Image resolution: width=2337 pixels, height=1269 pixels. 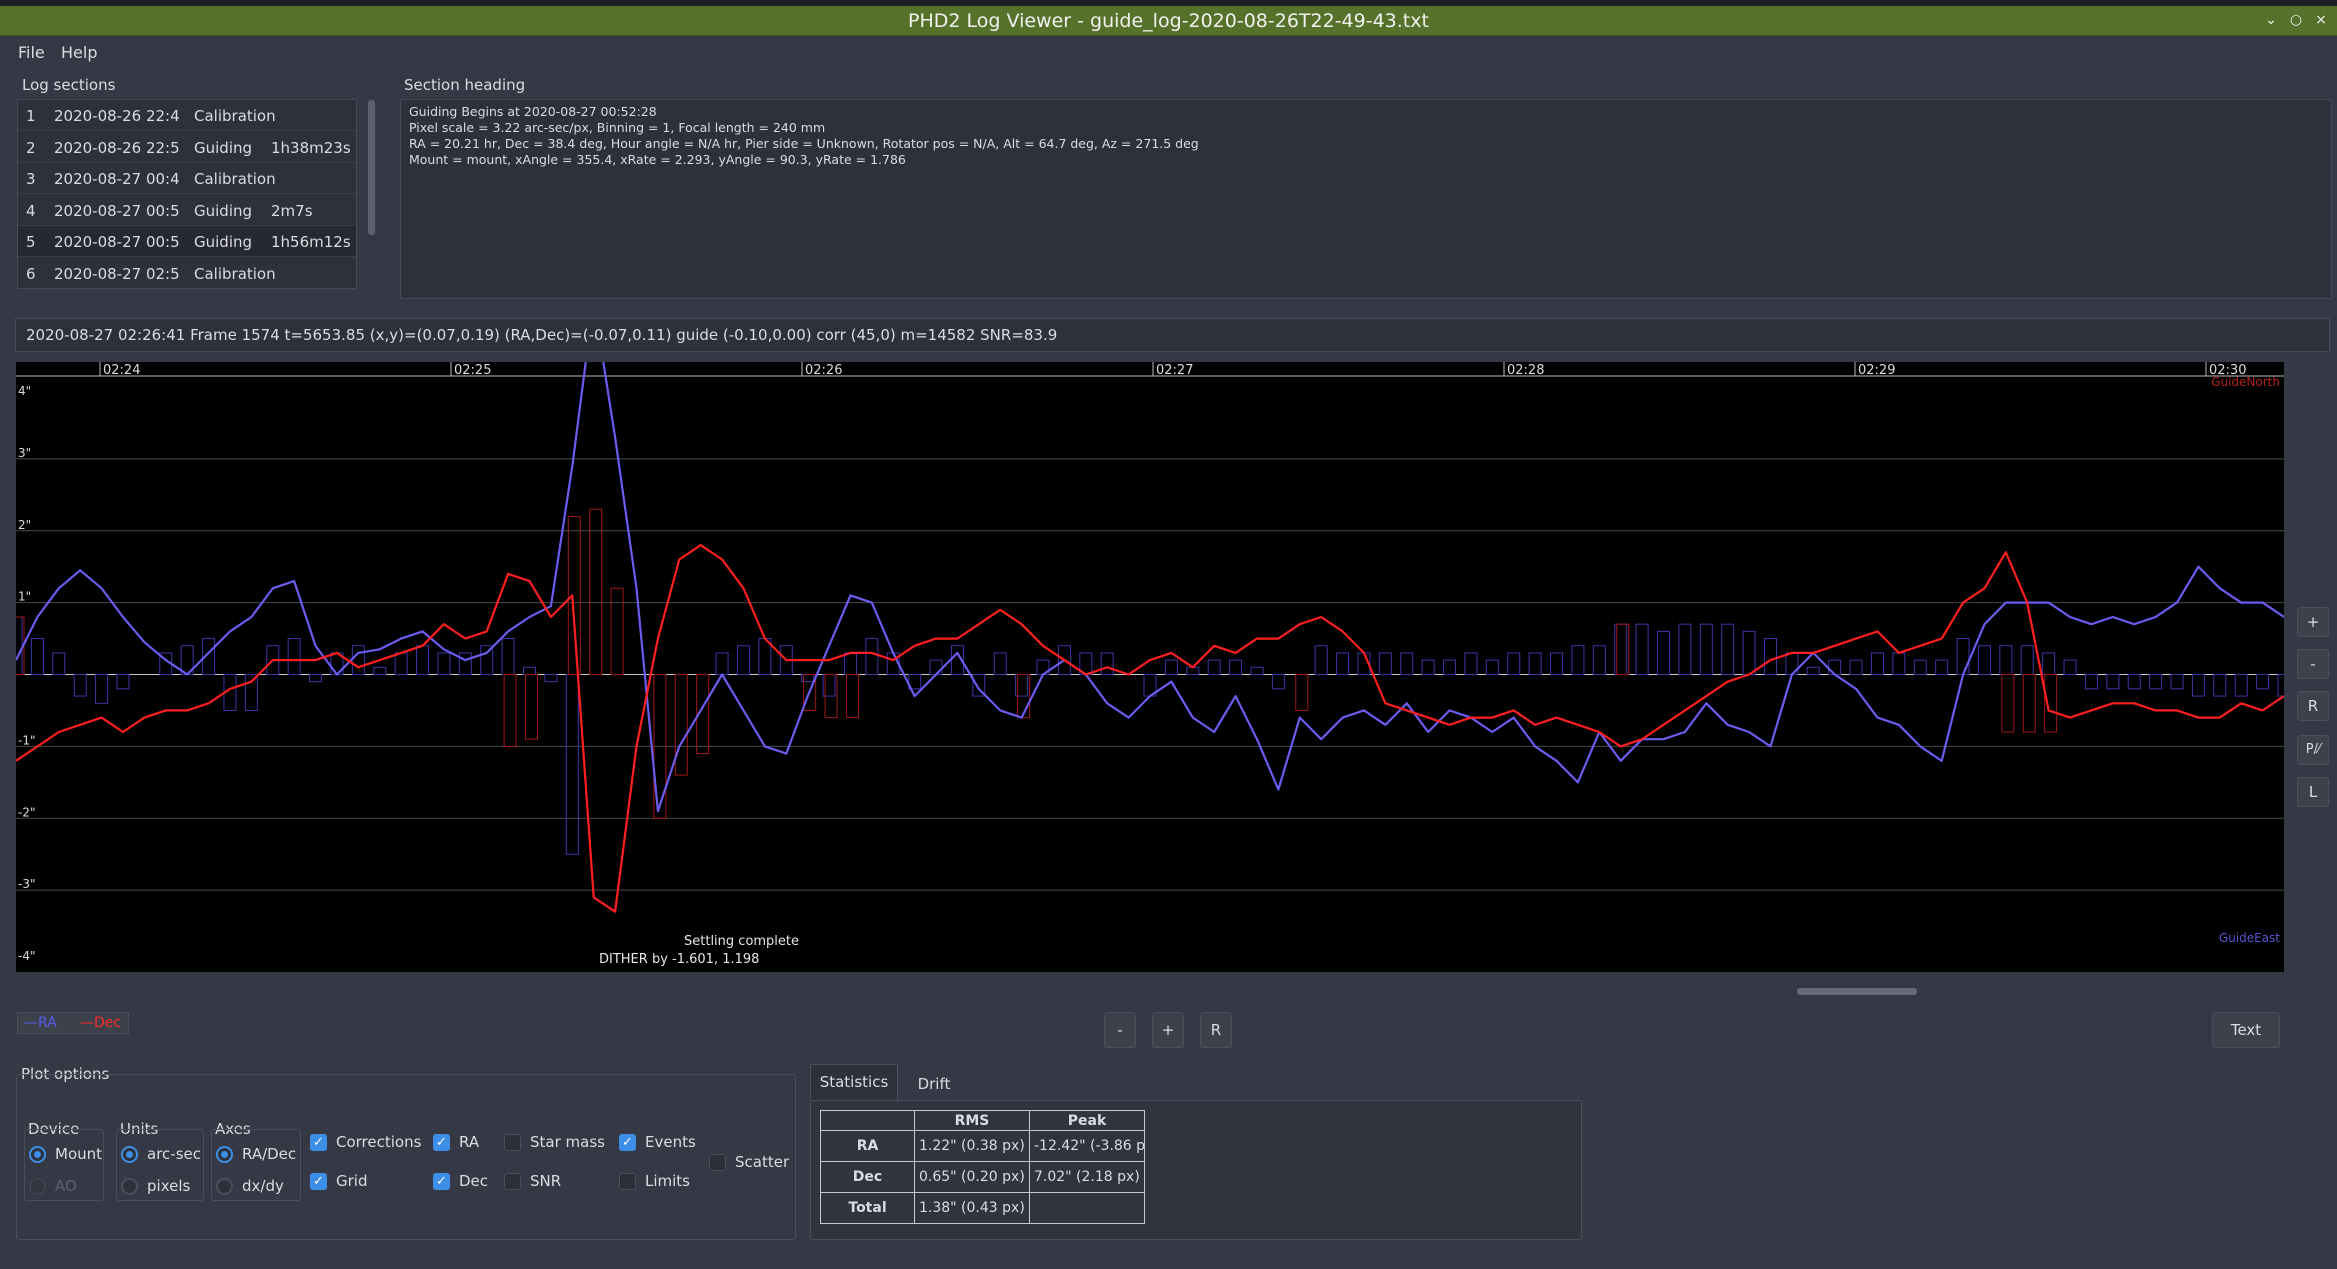 I want to click on side-pf-button: P/⁄, so click(x=2313, y=750).